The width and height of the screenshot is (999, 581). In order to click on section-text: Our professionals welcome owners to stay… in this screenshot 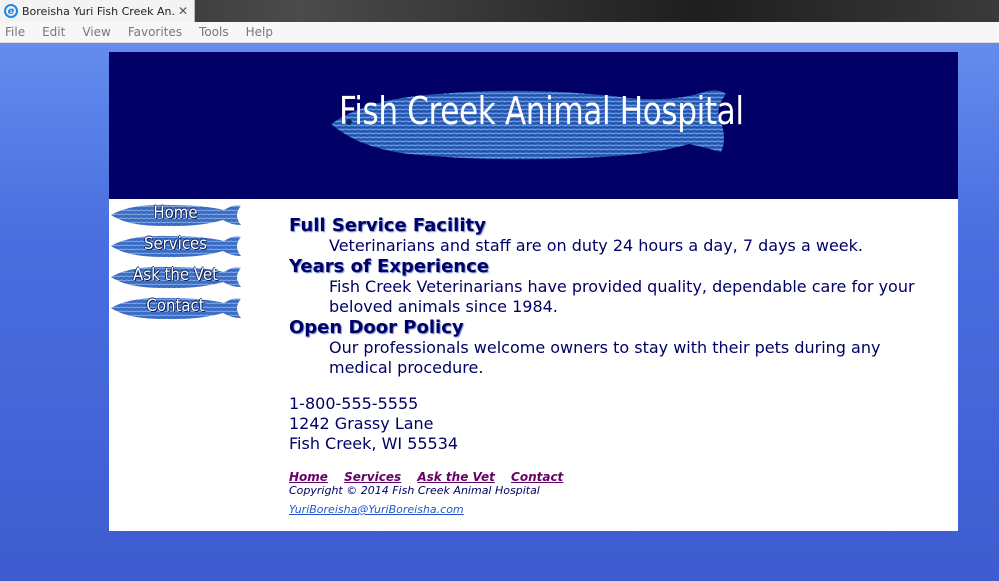, I will do `click(605, 357)`.